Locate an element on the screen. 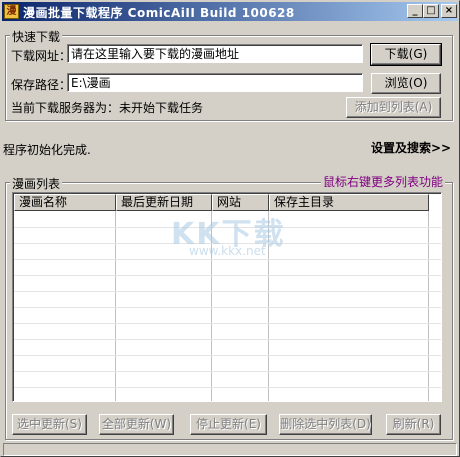  comic-list-title: 漫画列表 is located at coordinates (36, 183).